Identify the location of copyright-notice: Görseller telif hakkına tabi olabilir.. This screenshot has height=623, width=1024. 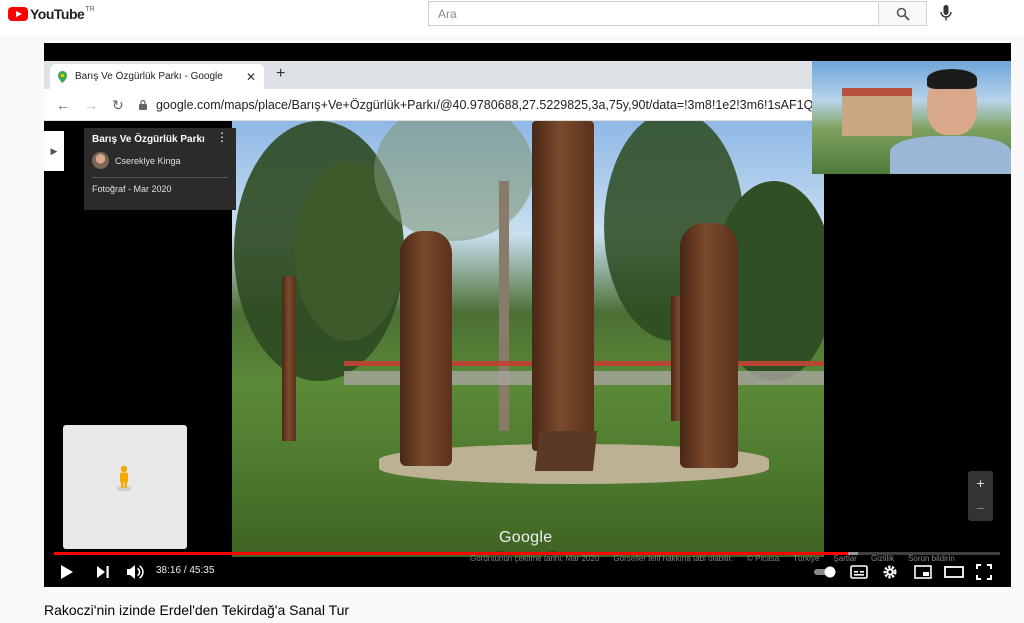
(673, 558).